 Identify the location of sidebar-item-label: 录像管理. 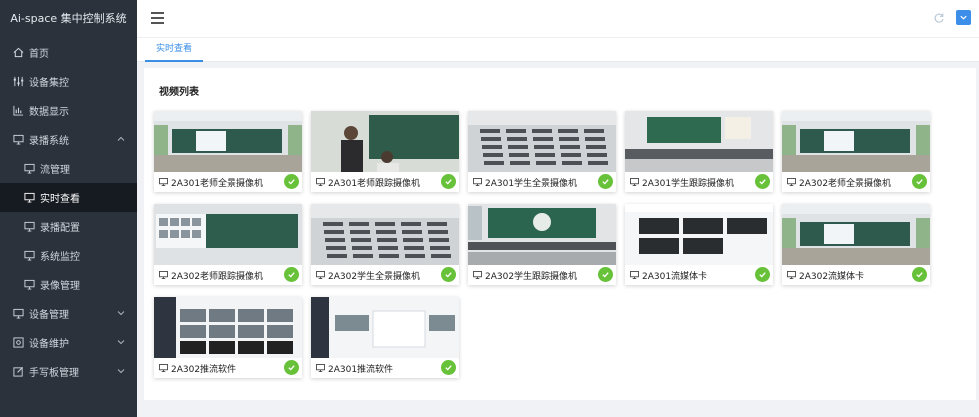
(60, 286).